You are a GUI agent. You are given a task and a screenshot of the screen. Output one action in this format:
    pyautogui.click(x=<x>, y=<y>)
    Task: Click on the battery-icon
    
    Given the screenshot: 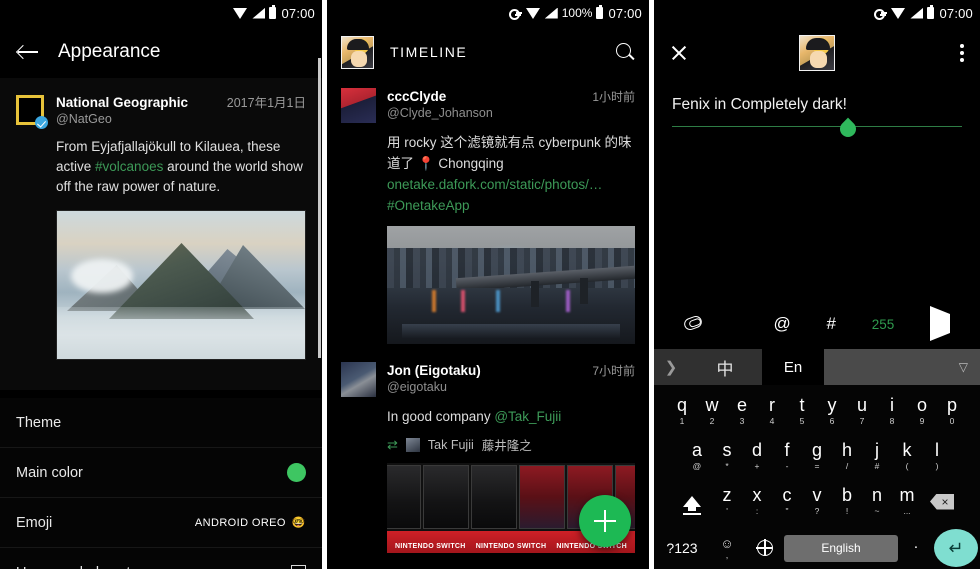 What is the action you would take?
    pyautogui.click(x=931, y=12)
    